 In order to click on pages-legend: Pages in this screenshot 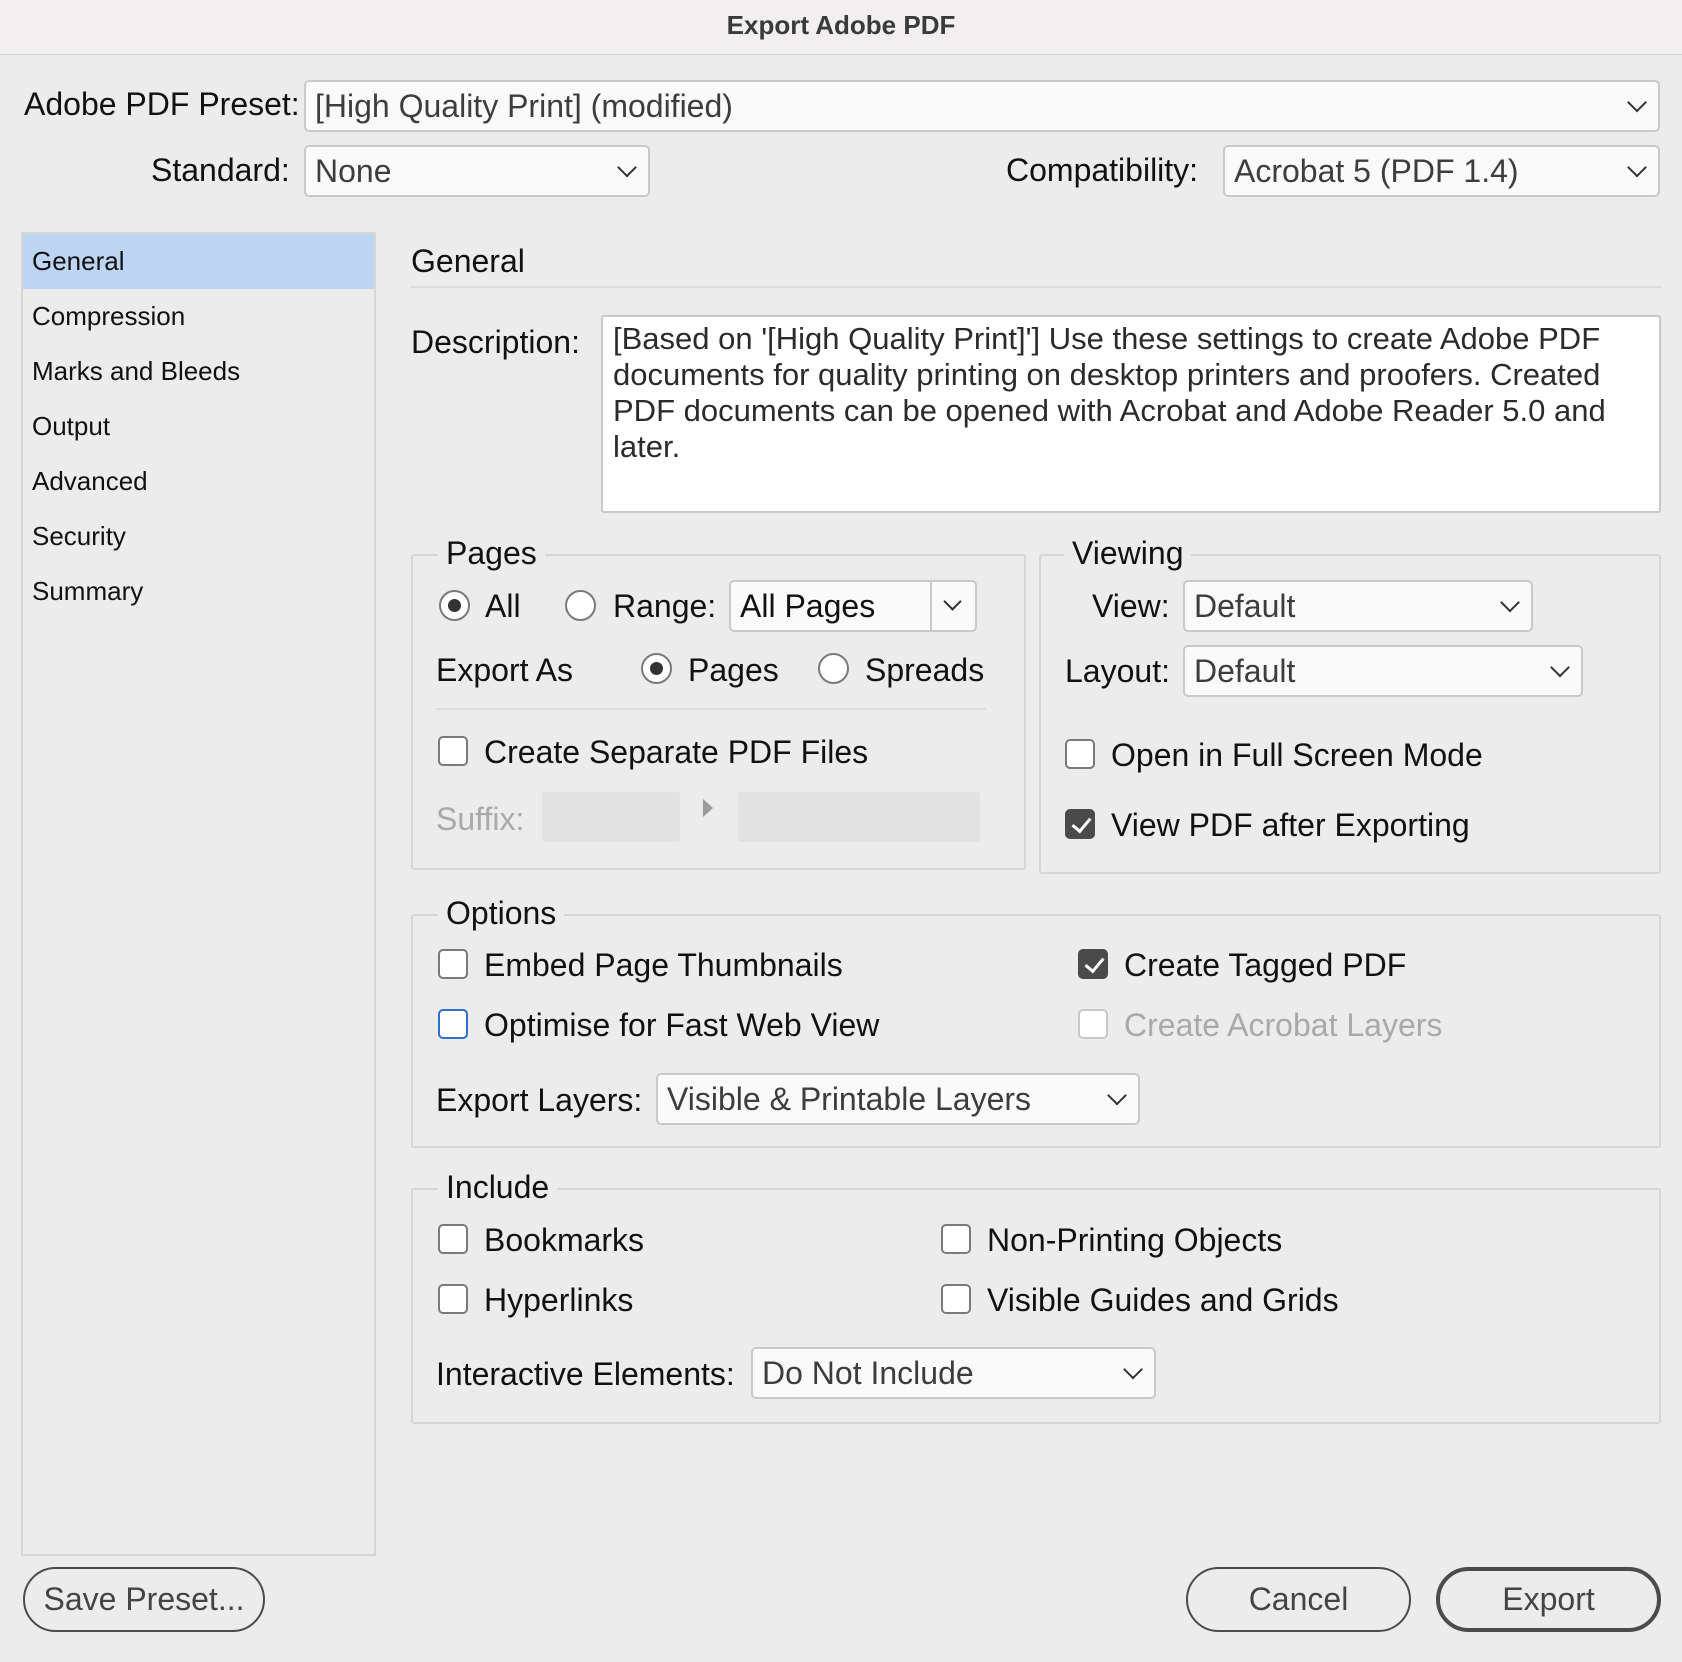, I will do `click(491, 553)`.